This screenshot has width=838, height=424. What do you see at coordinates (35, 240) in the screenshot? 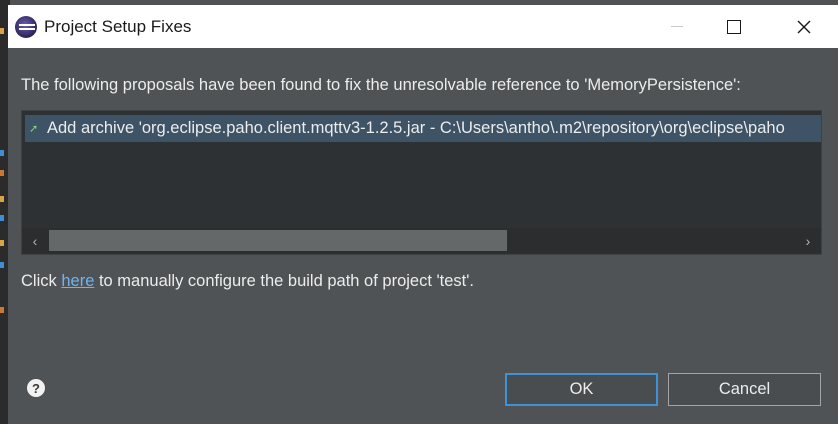
I see `chevron-left-icon: ‹` at bounding box center [35, 240].